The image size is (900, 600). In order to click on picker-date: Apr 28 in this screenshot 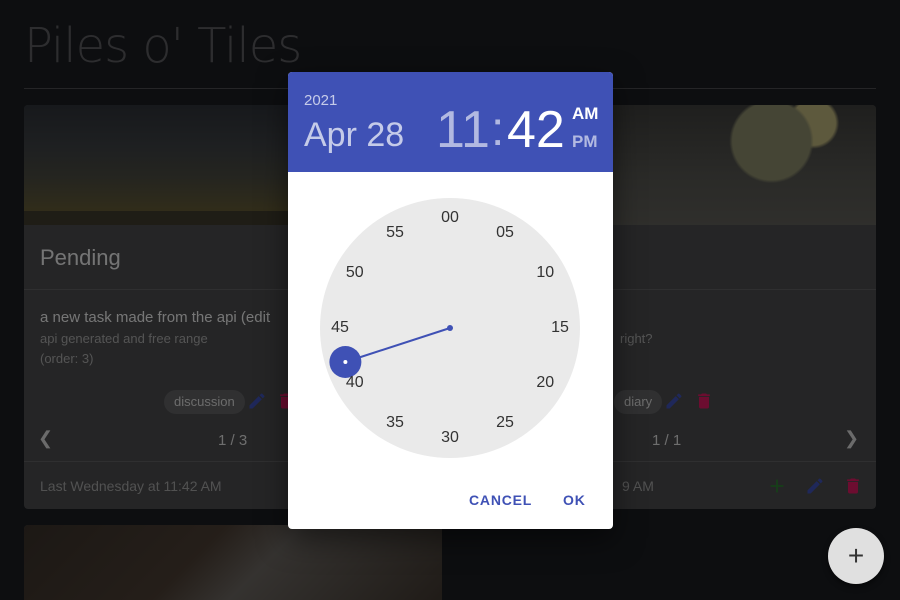, I will do `click(354, 135)`.